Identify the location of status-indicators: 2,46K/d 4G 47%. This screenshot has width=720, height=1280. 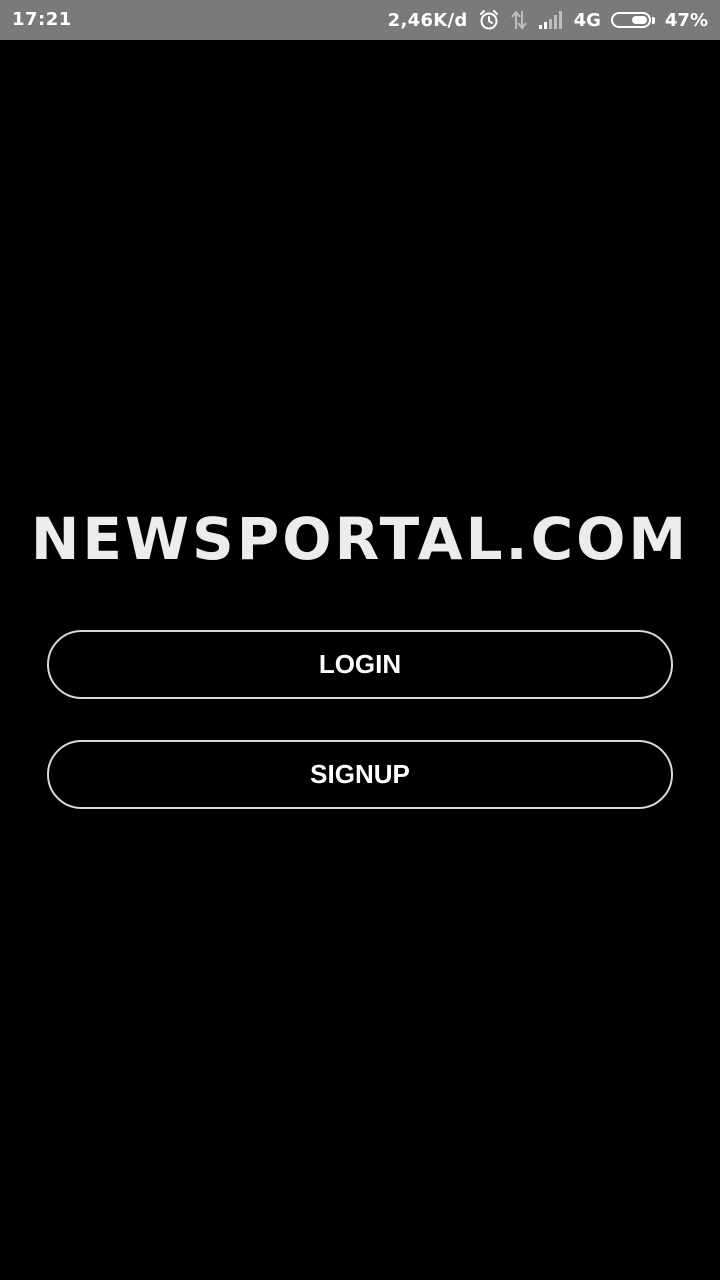
(548, 20).